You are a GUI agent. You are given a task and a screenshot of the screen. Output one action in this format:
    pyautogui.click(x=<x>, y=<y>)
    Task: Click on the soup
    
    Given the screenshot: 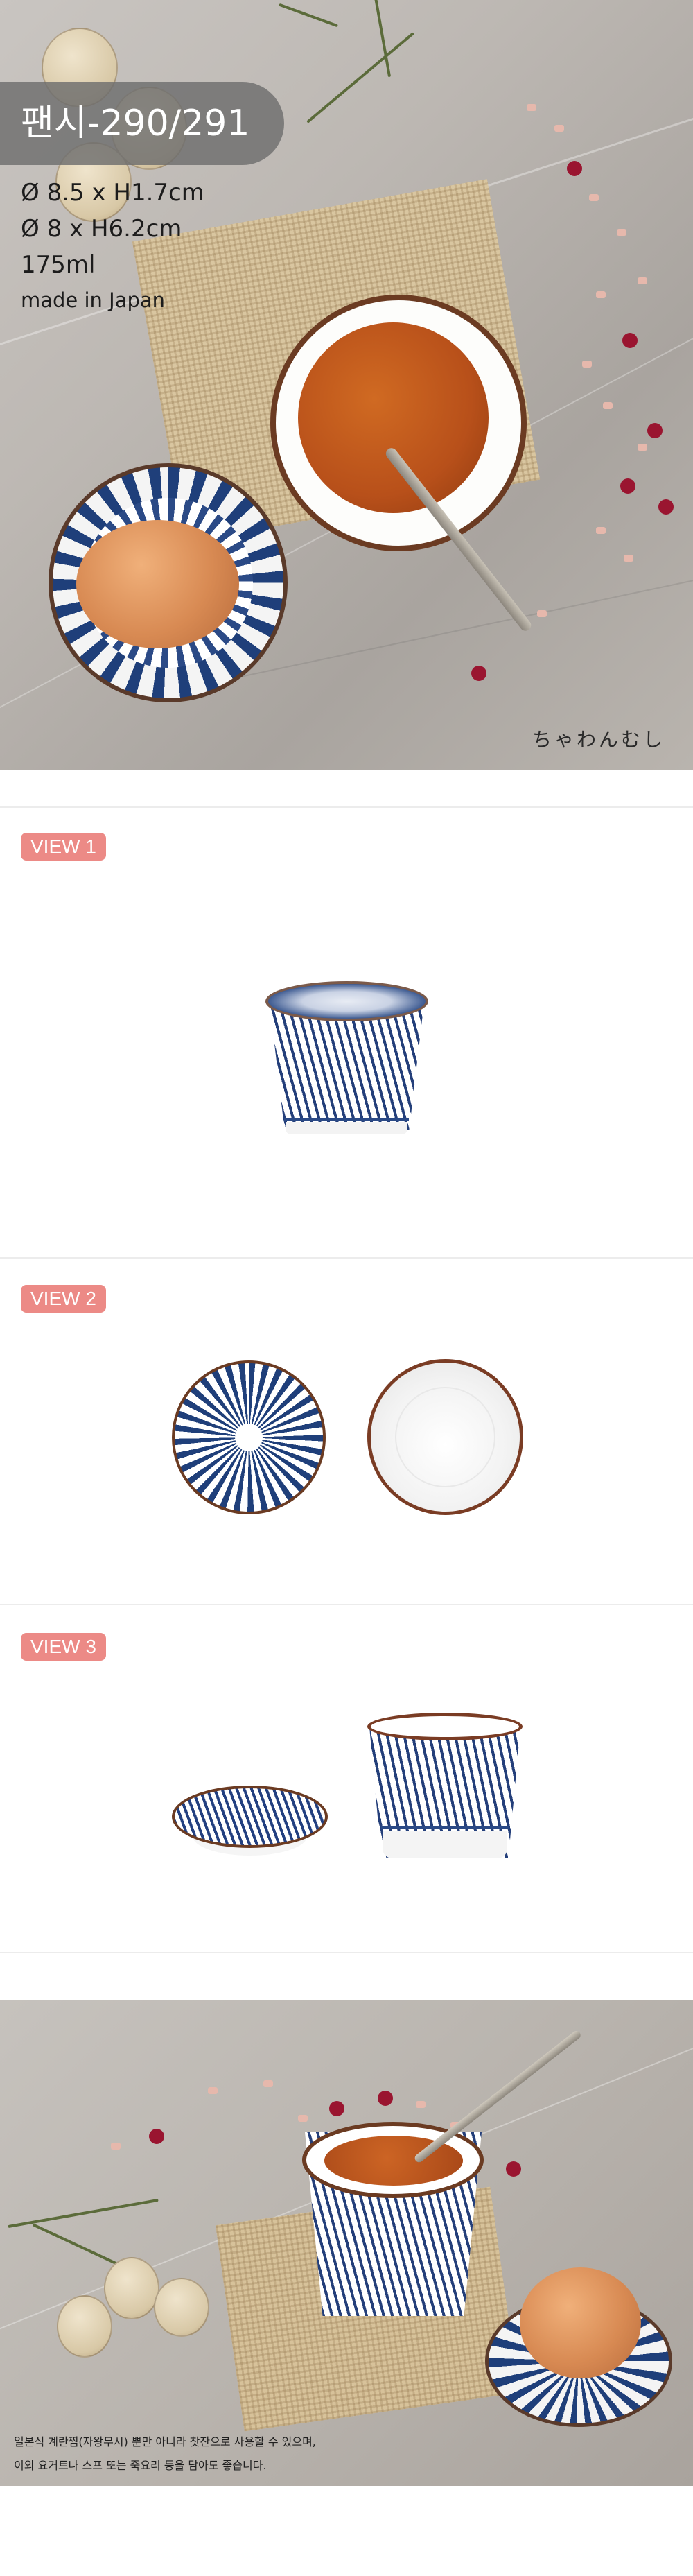 What is the action you would take?
    pyautogui.click(x=393, y=417)
    